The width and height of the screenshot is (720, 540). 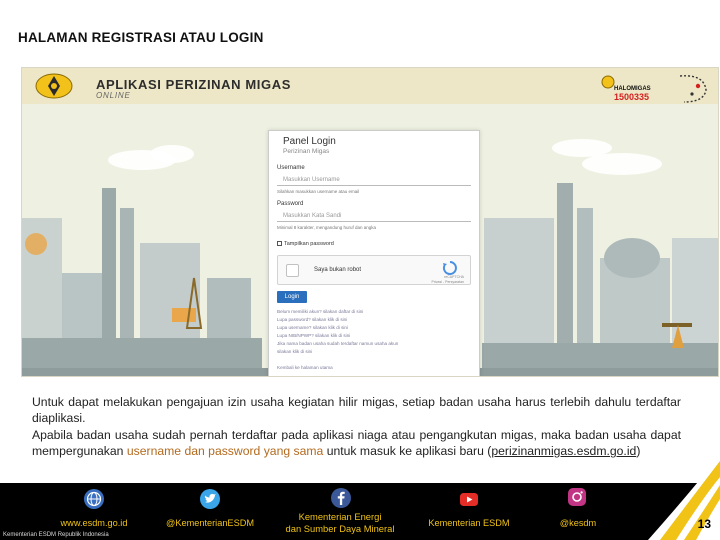 I want to click on app-subtitle: ONLINE, so click(x=113, y=95).